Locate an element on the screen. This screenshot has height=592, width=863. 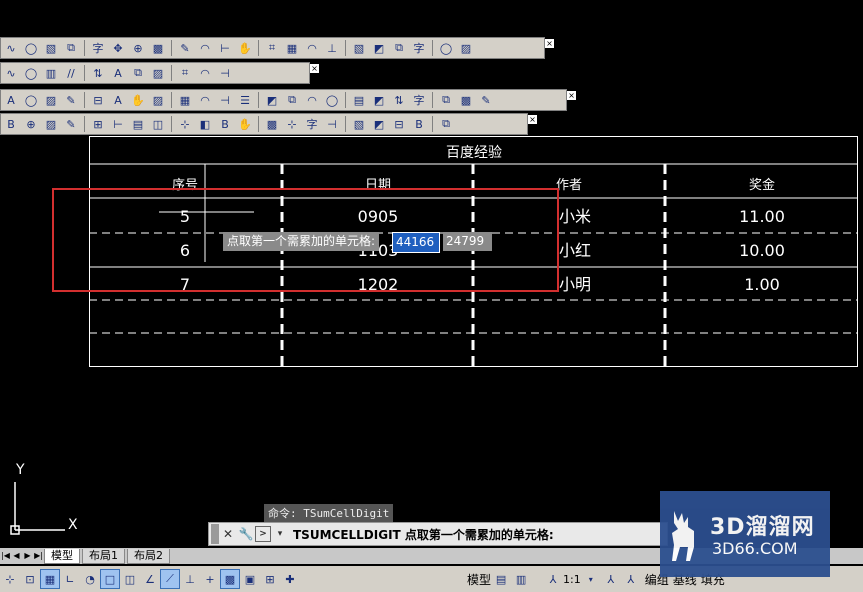
table-cell: 小米 is located at coordinates (575, 216).